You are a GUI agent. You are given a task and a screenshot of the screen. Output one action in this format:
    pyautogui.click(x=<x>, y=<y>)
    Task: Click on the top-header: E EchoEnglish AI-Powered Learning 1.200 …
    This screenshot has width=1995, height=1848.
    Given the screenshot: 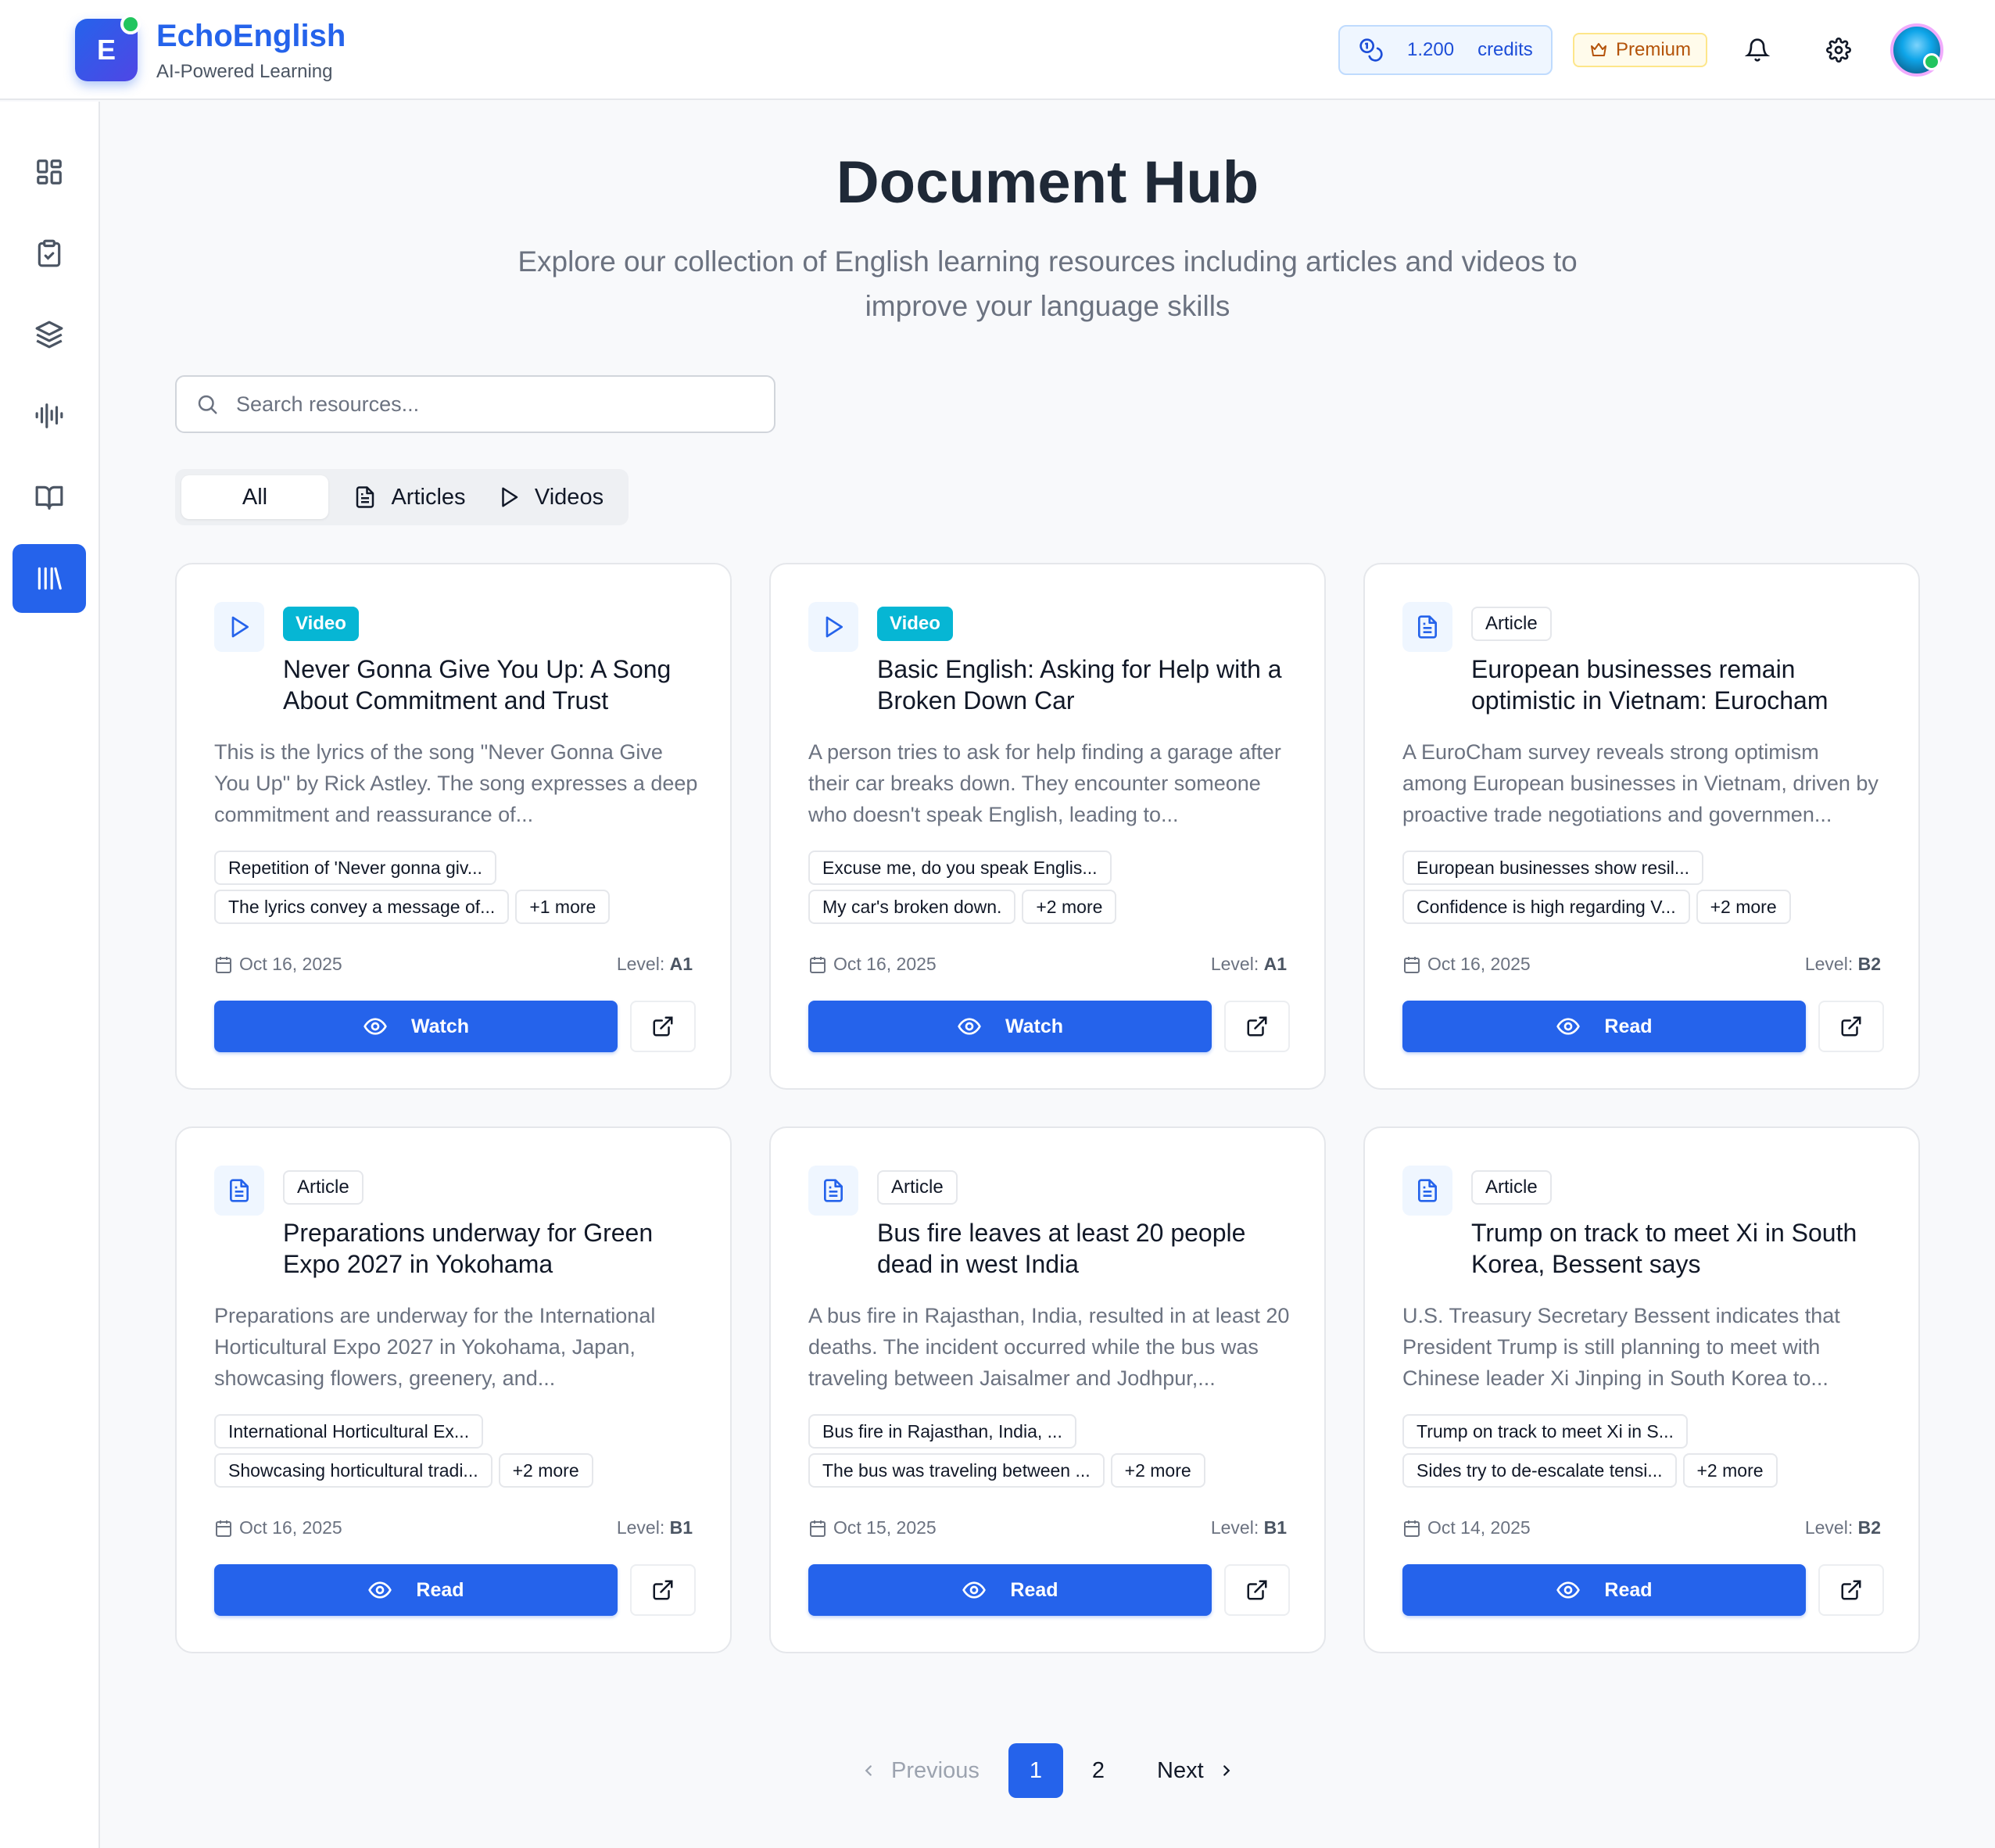 What is the action you would take?
    pyautogui.click(x=997, y=50)
    